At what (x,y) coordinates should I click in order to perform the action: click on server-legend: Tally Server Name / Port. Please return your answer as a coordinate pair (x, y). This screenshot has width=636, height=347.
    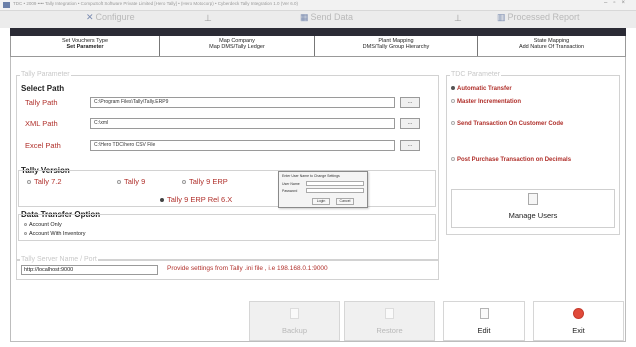
    Looking at the image, I should click on (59, 259).